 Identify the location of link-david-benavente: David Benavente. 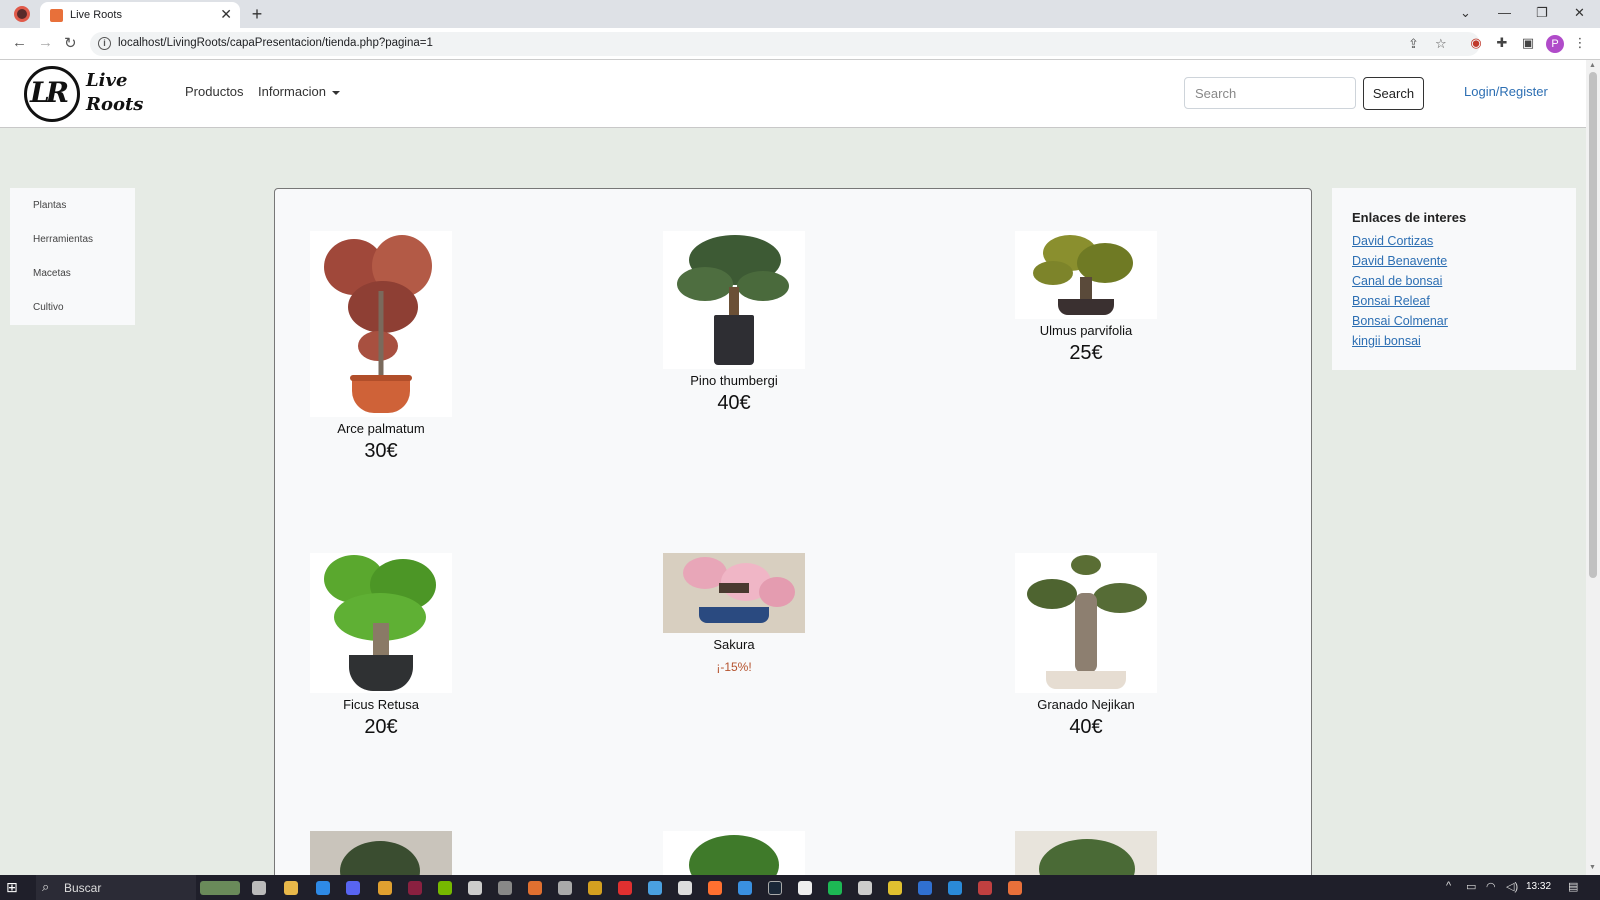
(1399, 261).